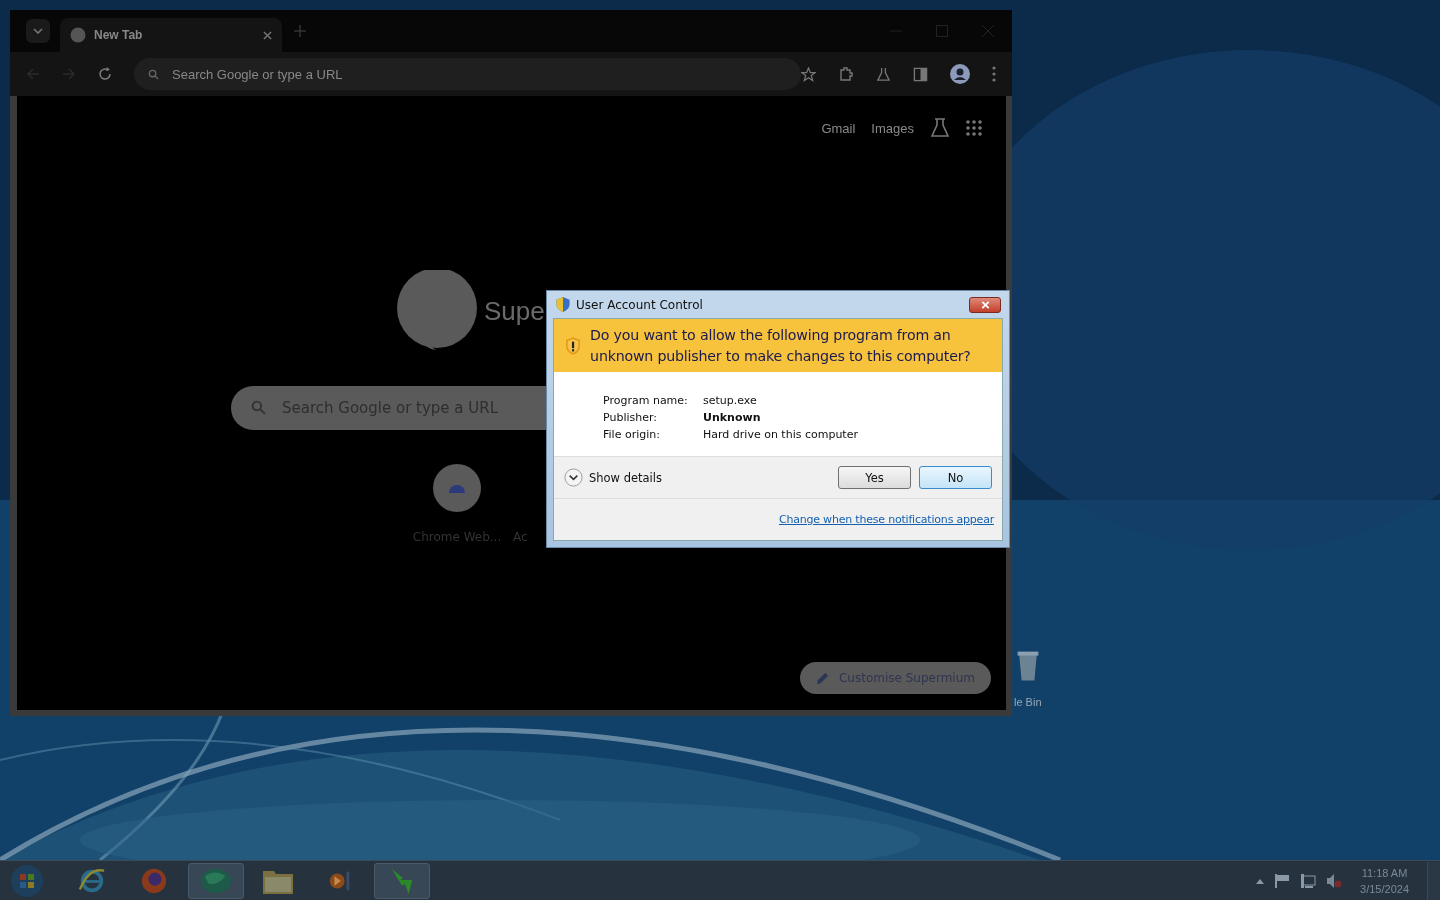 This screenshot has width=1440, height=900. What do you see at coordinates (874, 477) in the screenshot?
I see `dialog-button: Yes` at bounding box center [874, 477].